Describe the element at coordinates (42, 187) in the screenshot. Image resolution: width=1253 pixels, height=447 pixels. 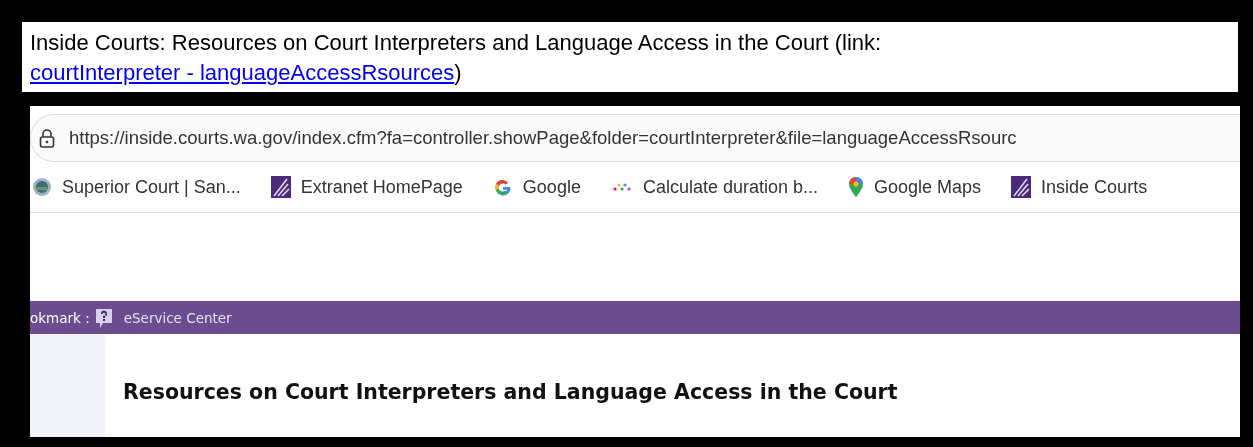
I see `seal-icon` at that location.